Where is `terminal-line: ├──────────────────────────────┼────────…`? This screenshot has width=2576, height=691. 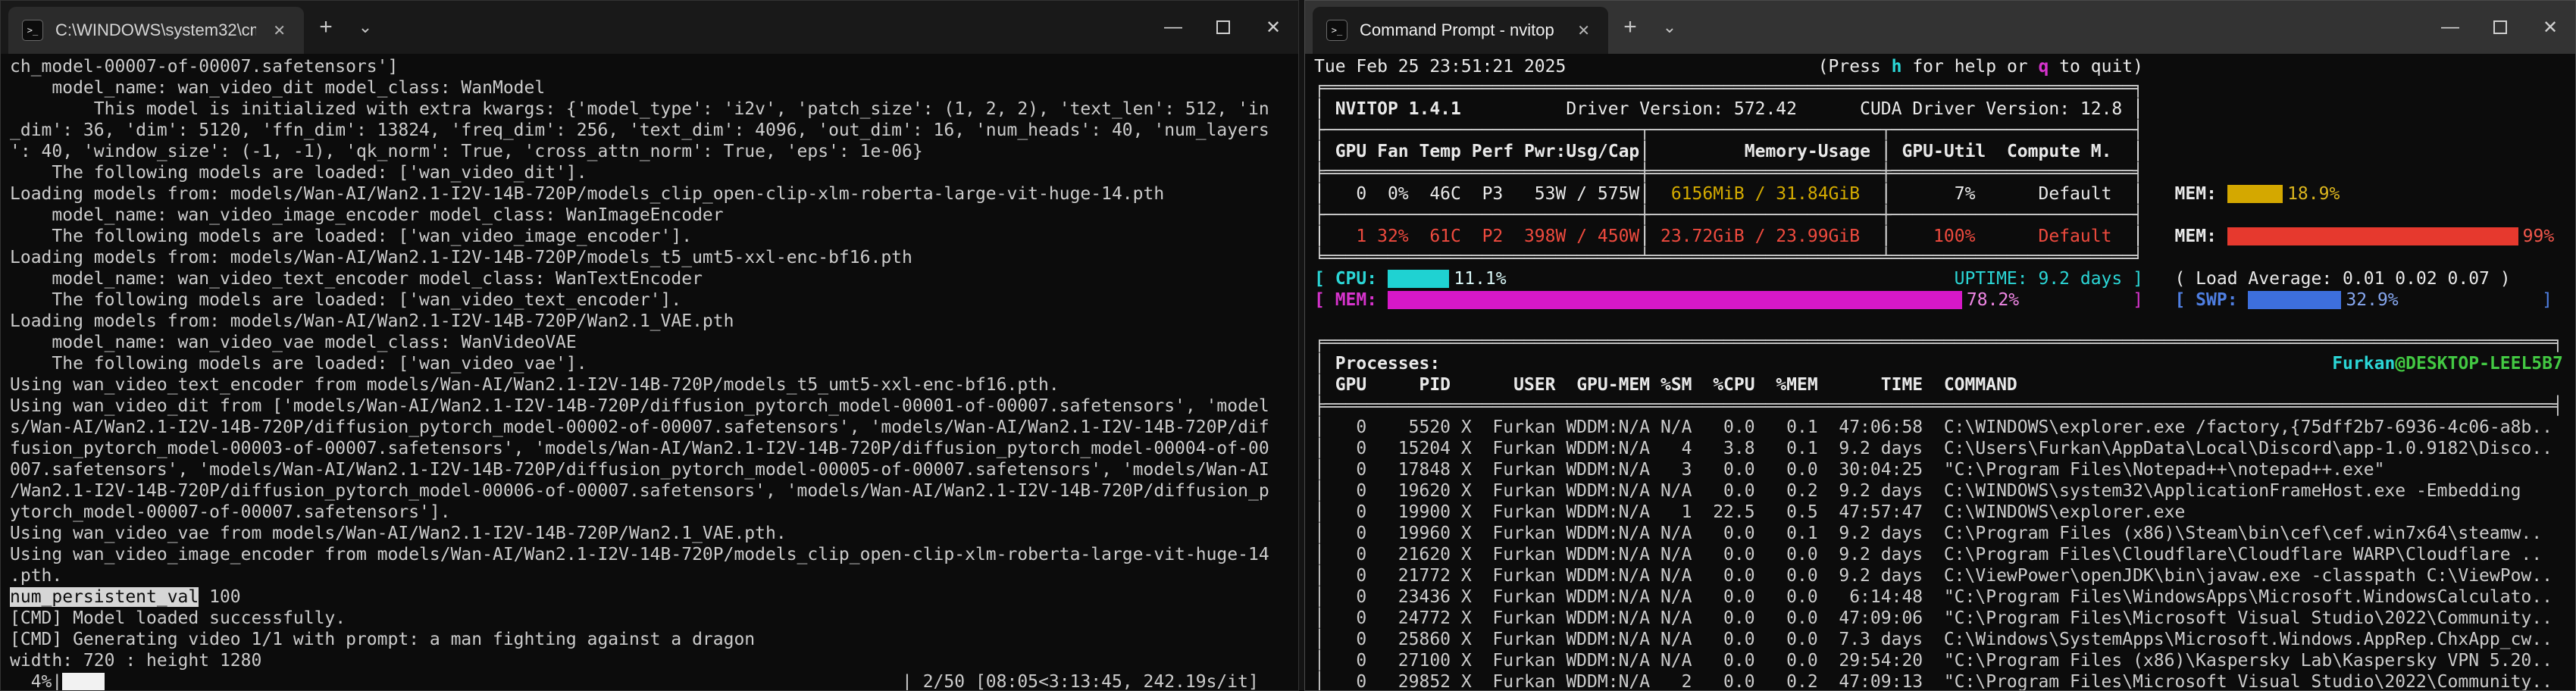
terminal-line: ├──────────────────────────────┼────────… is located at coordinates (1728, 215).